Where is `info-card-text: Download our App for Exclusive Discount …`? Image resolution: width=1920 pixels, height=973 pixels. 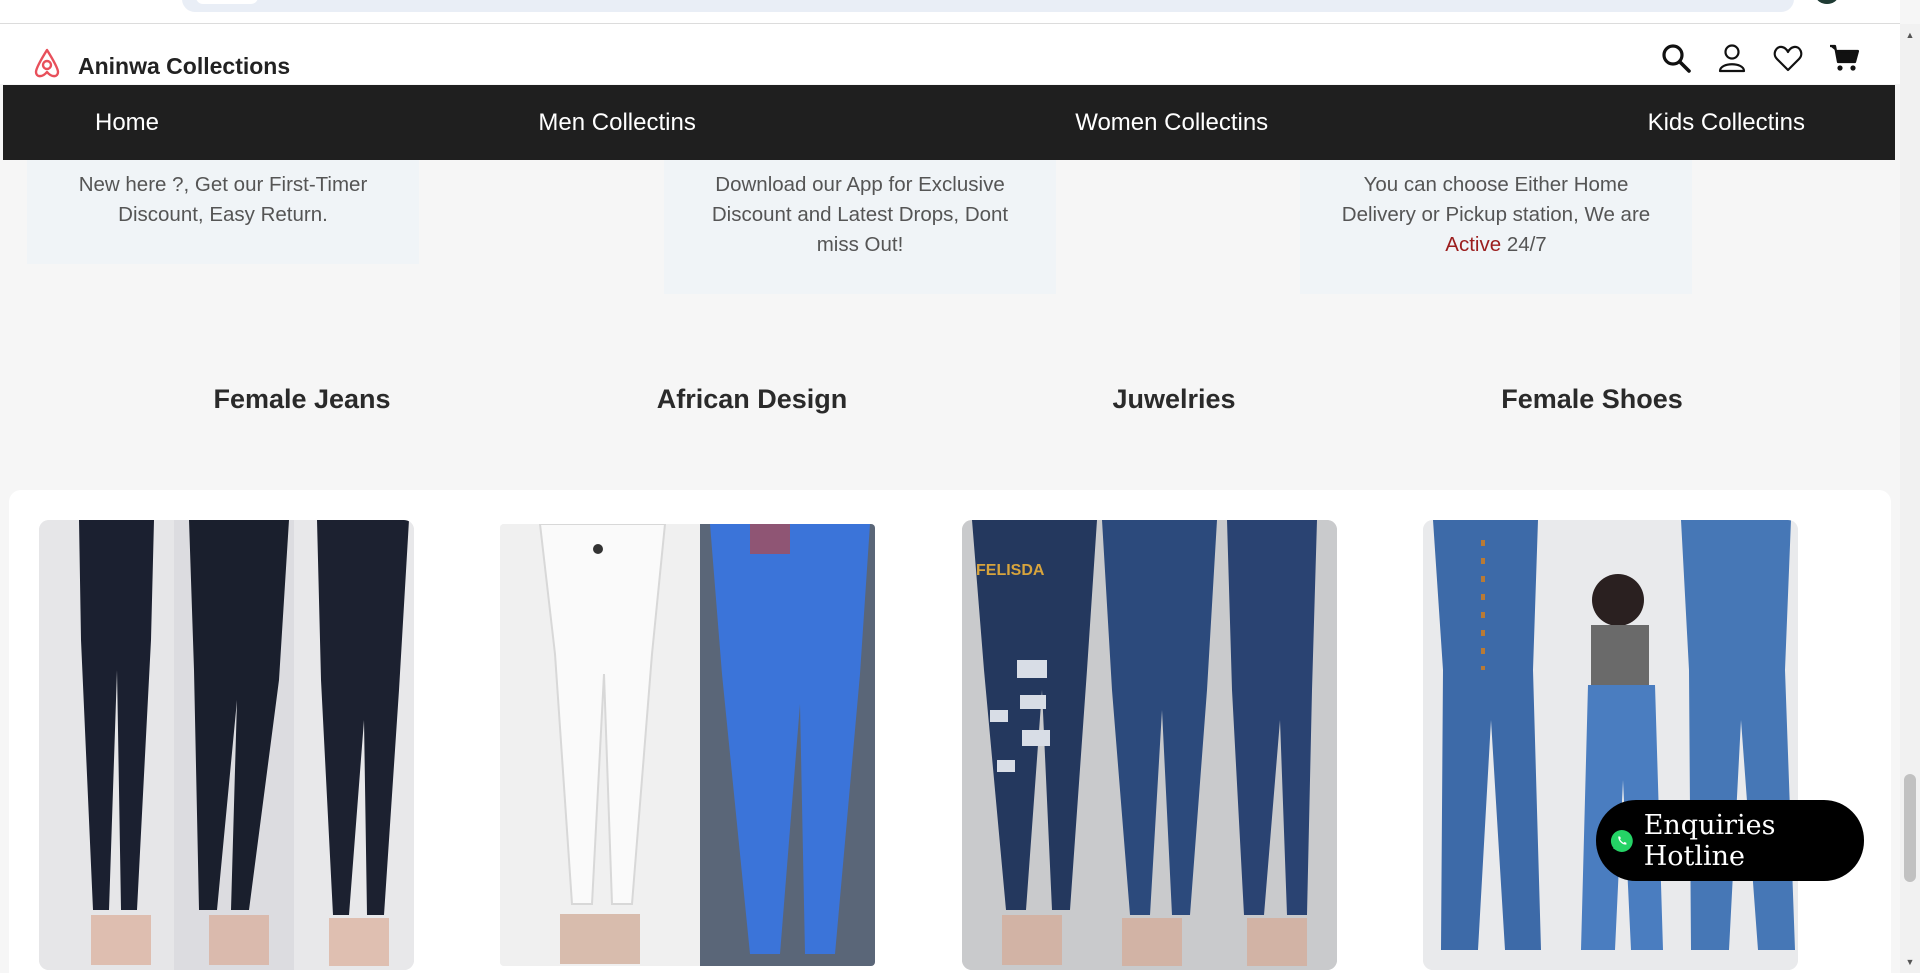
info-card-text: Download our App for Exclusive Discount … is located at coordinates (860, 214).